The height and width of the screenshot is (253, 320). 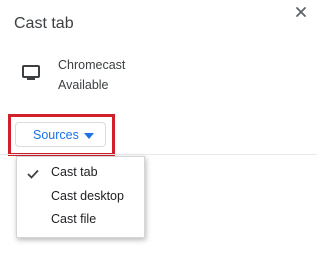 What do you see at coordinates (87, 196) in the screenshot?
I see `menu-item-label: Cast desktop` at bounding box center [87, 196].